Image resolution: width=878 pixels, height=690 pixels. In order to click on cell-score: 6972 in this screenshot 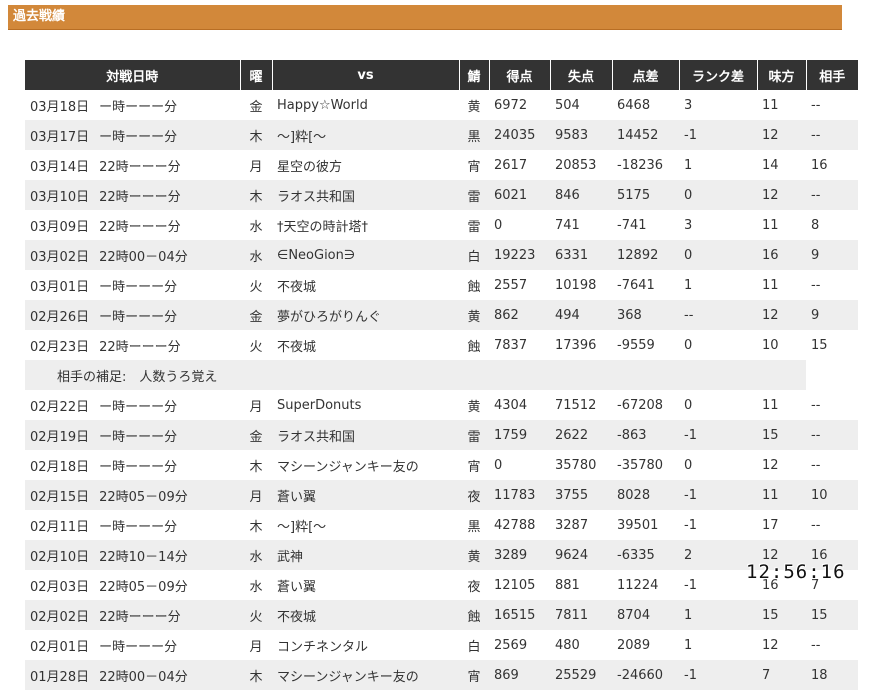, I will do `click(519, 105)`.